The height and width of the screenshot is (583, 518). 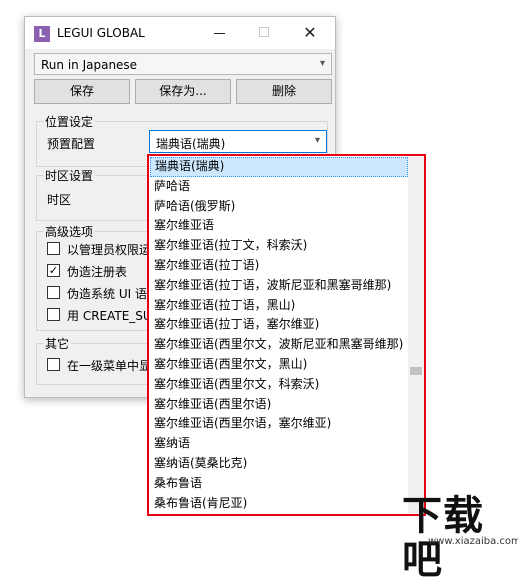 What do you see at coordinates (69, 231) in the screenshot?
I see `advanced-group-title: 高级选项` at bounding box center [69, 231].